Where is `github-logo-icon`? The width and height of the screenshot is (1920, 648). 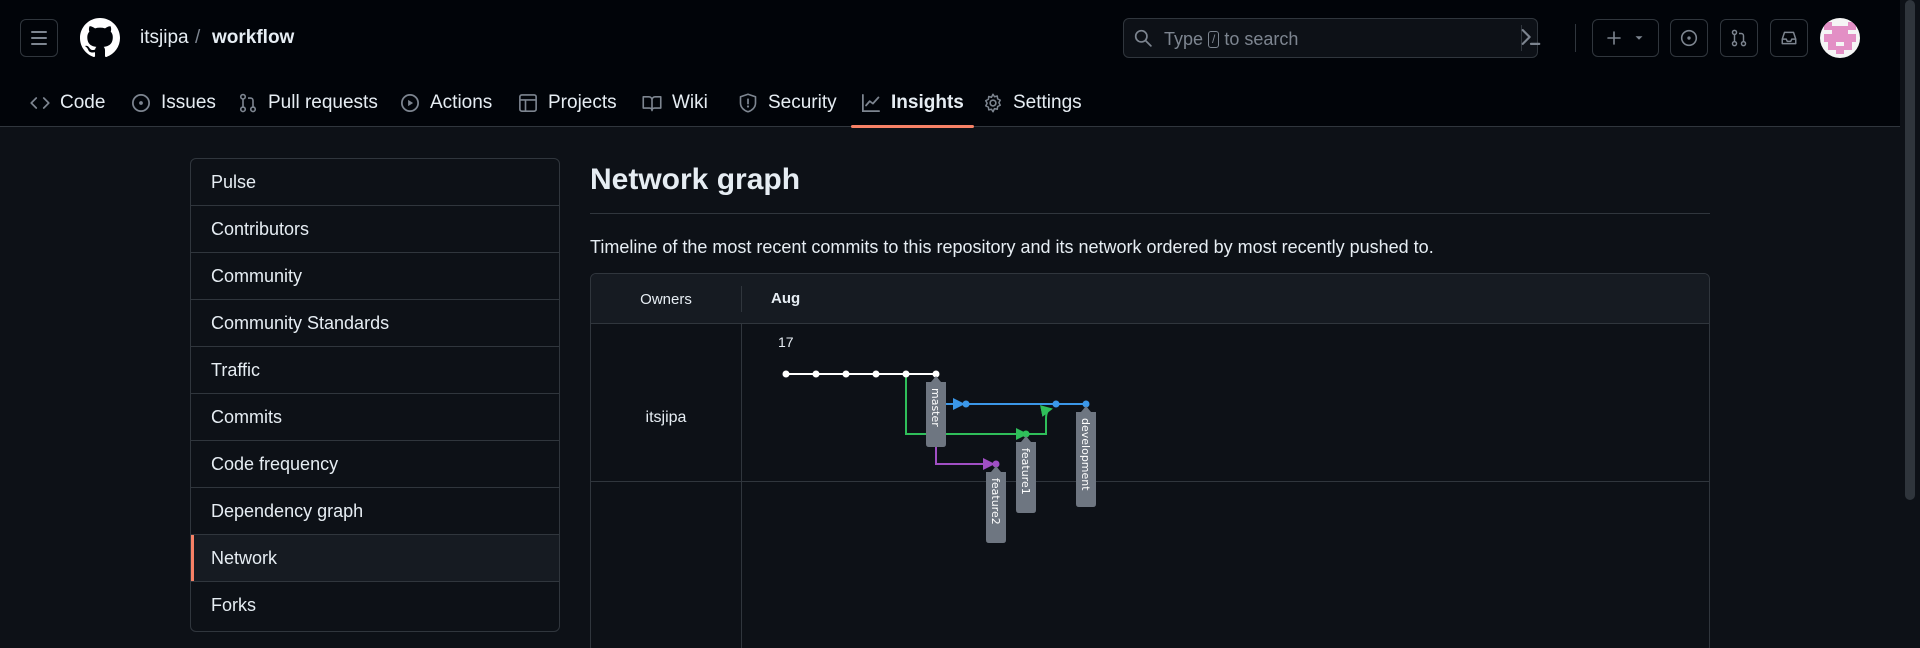 github-logo-icon is located at coordinates (100, 38).